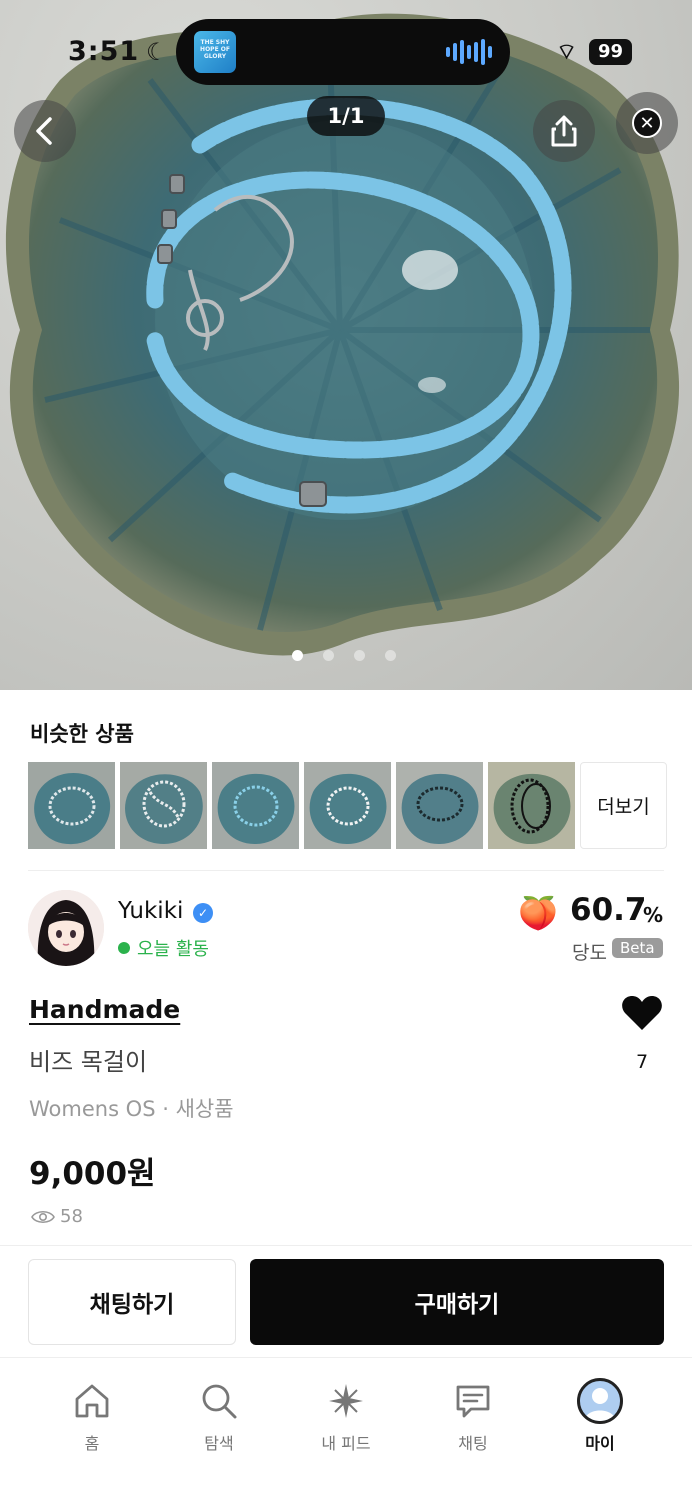 This screenshot has height=1500, width=692. What do you see at coordinates (623, 805) in the screenshot?
I see `see-more-button: 더보기` at bounding box center [623, 805].